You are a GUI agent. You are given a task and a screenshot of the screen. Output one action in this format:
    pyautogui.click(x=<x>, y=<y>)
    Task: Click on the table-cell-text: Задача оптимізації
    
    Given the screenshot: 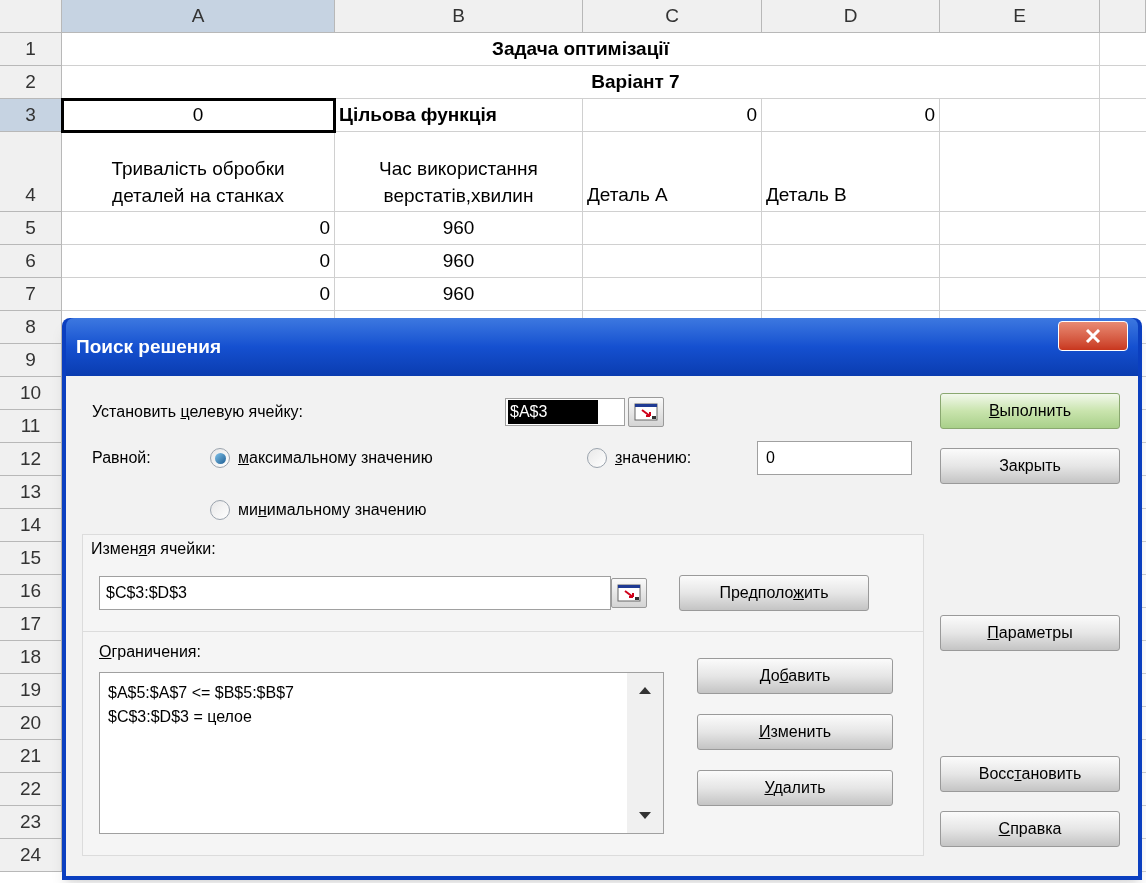 What is the action you would take?
    pyautogui.click(x=580, y=48)
    